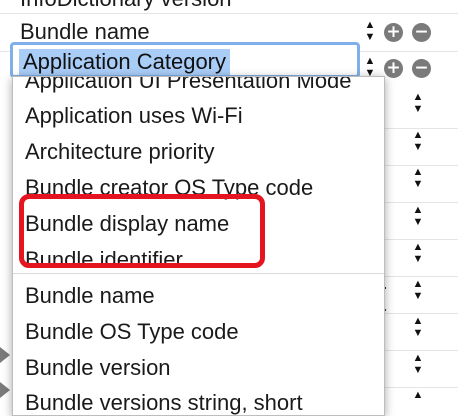 This screenshot has width=458, height=416. Describe the element at coordinates (132, 332) in the screenshot. I see `list-item: Bundle OS Type code` at that location.